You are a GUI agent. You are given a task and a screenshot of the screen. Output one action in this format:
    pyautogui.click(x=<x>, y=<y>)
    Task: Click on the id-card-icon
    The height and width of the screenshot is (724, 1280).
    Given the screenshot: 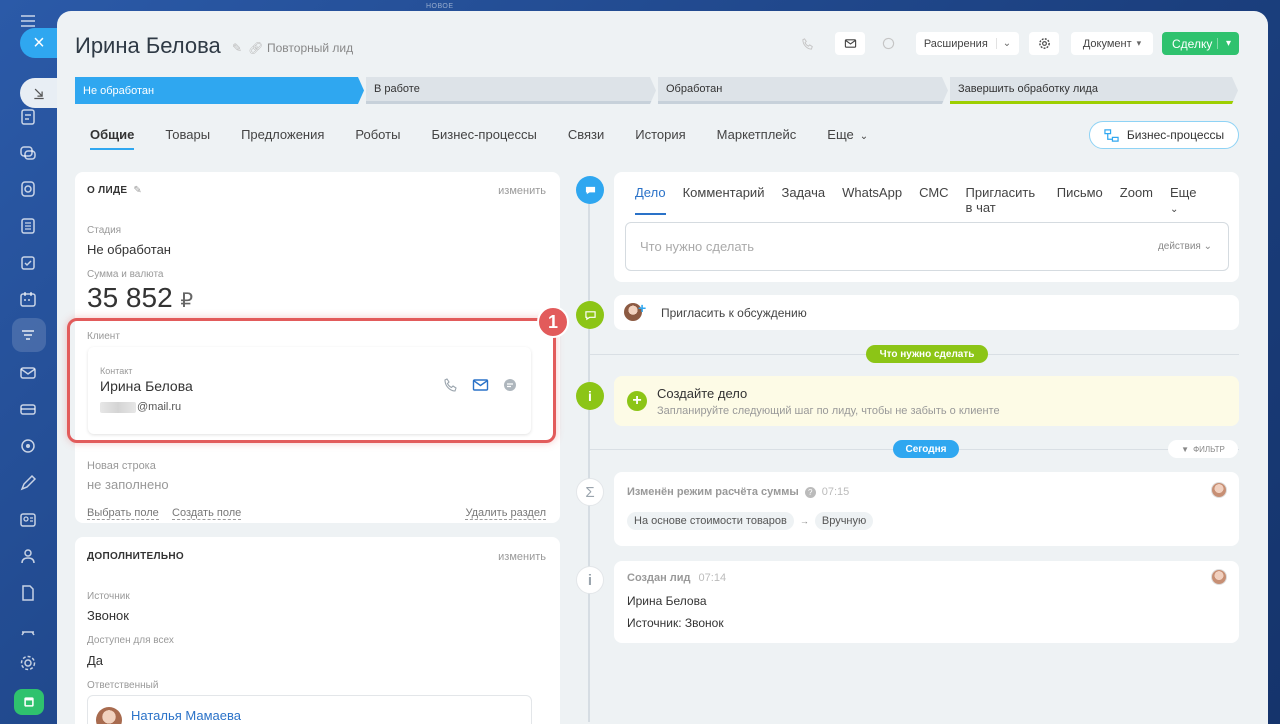 What is the action you would take?
    pyautogui.click(x=28, y=520)
    